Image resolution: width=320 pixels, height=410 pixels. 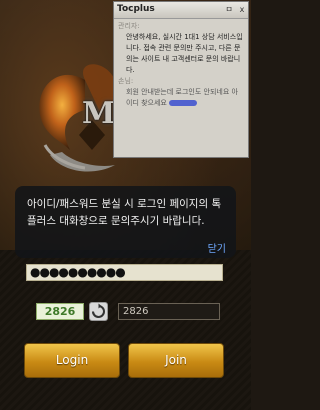 I want to click on refresh-captcha-button, so click(x=98, y=311).